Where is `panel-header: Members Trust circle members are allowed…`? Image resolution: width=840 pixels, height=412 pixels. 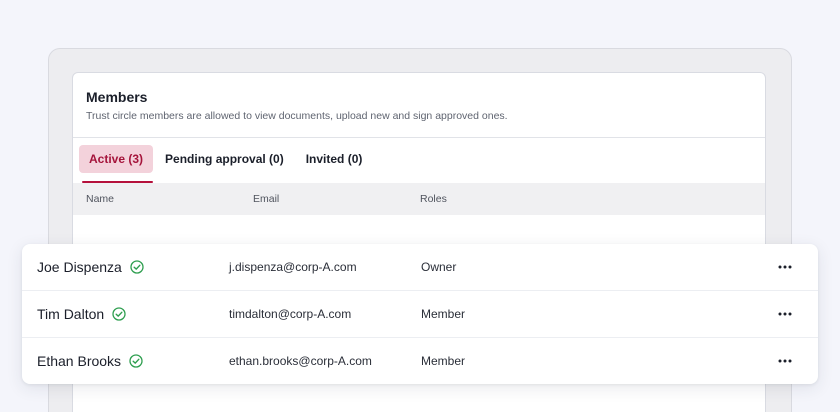 panel-header: Members Trust circle members are allowed… is located at coordinates (419, 105).